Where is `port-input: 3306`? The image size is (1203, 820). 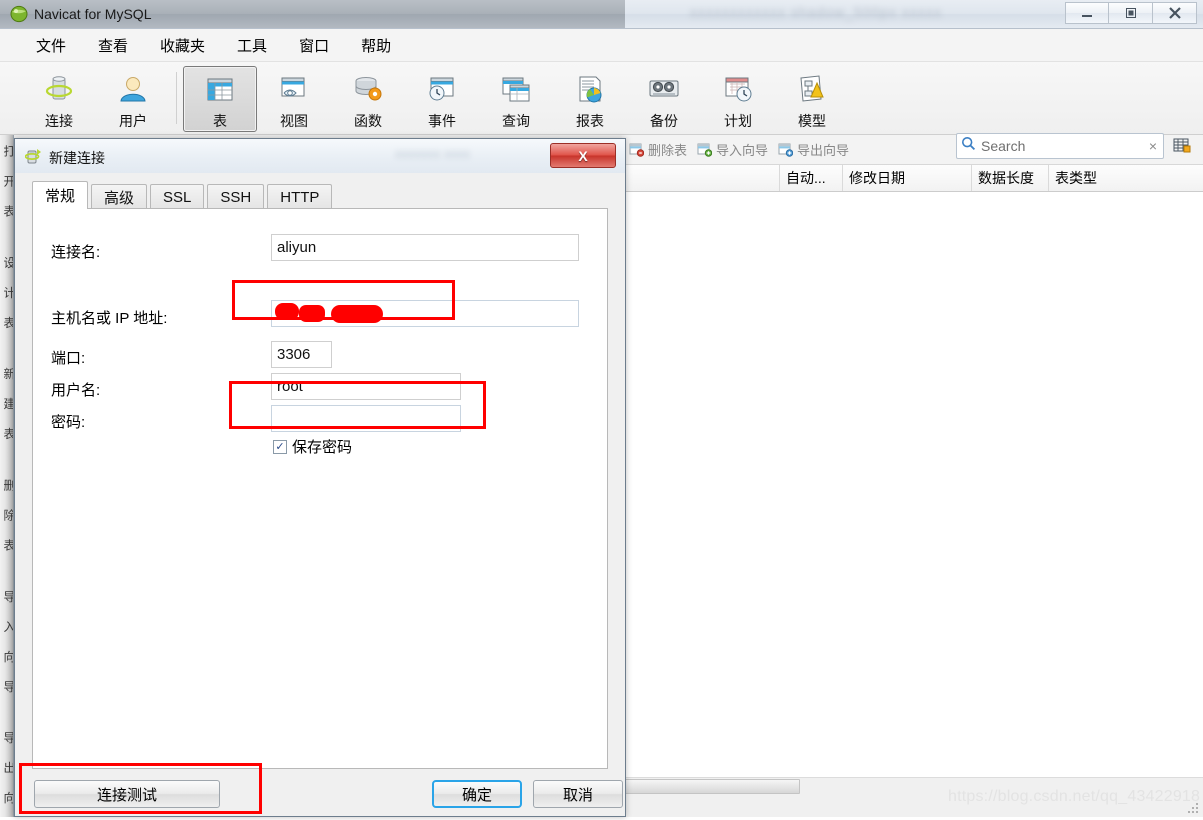
port-input: 3306 is located at coordinates (301, 354).